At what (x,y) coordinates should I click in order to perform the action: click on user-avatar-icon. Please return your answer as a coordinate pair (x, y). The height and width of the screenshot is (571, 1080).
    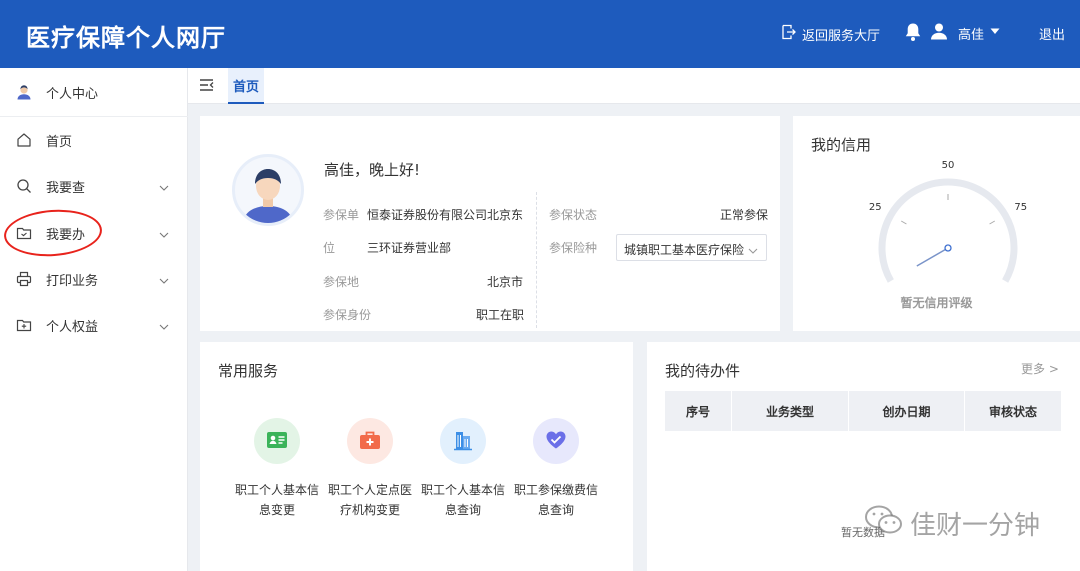
    Looking at the image, I should click on (939, 31).